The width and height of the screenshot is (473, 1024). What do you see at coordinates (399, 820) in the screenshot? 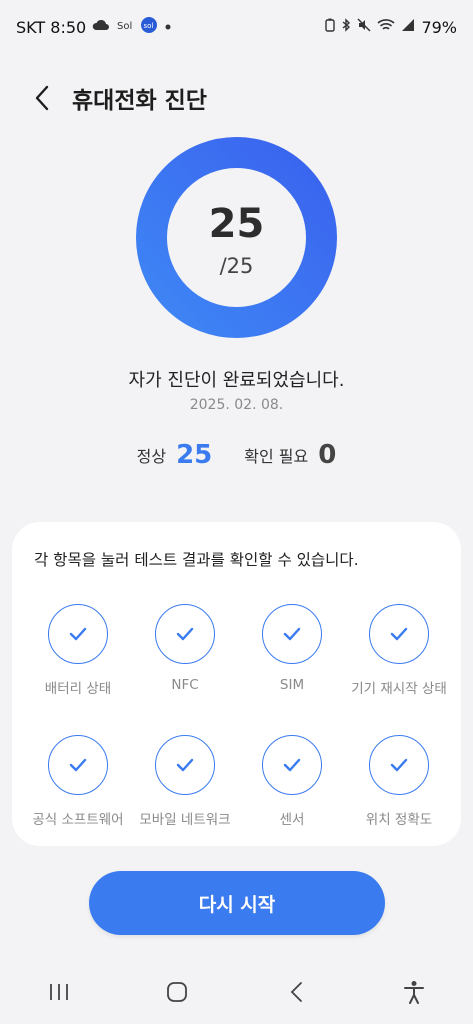
I see `test-item-label: 위치 정확도` at bounding box center [399, 820].